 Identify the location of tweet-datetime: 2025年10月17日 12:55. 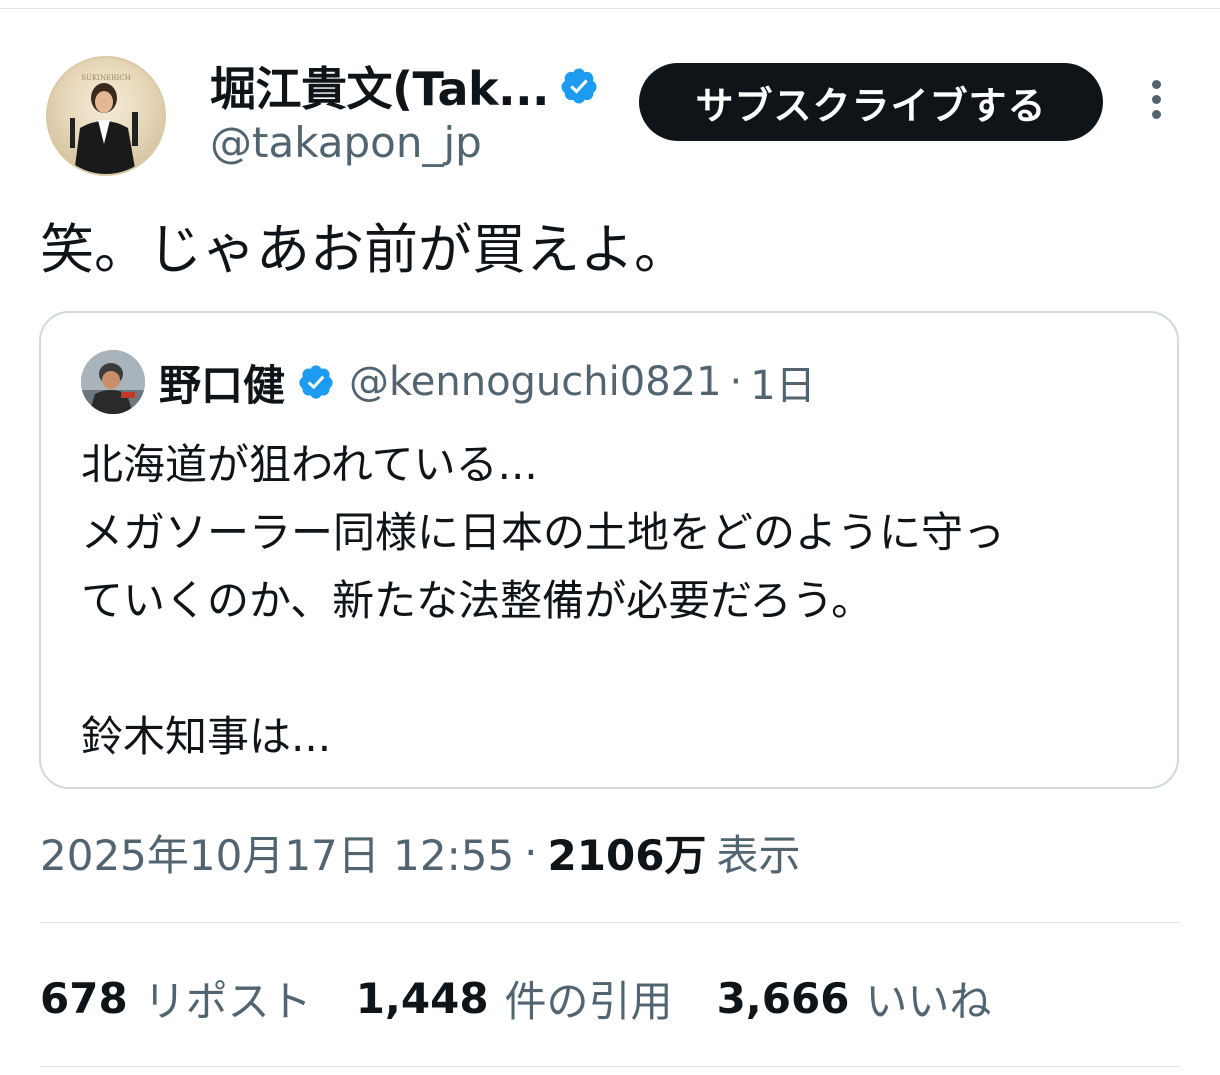
(277, 852).